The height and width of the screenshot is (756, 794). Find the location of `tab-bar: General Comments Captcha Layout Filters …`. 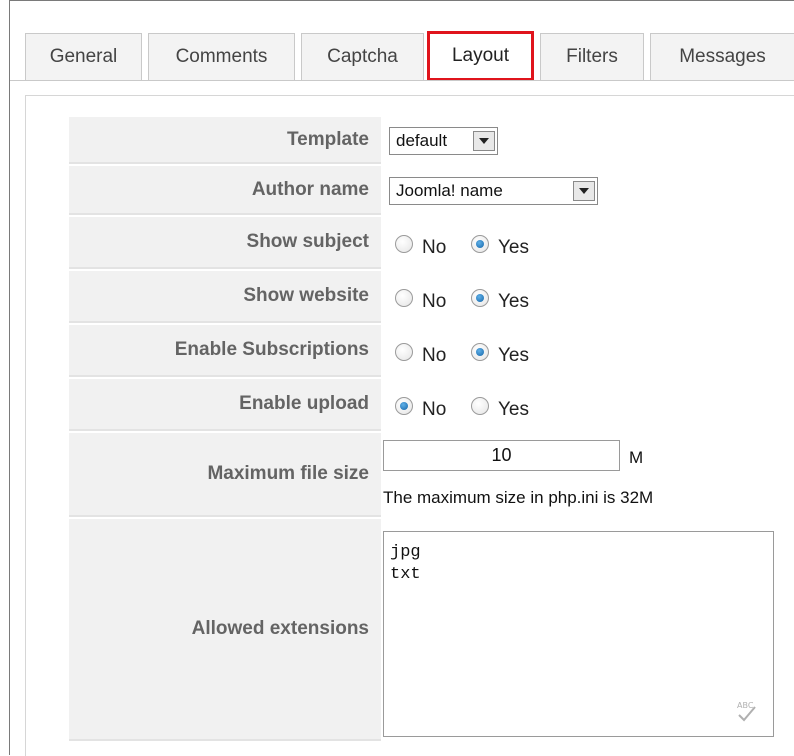

tab-bar: General Comments Captcha Layout Filters … is located at coordinates (402, 42).